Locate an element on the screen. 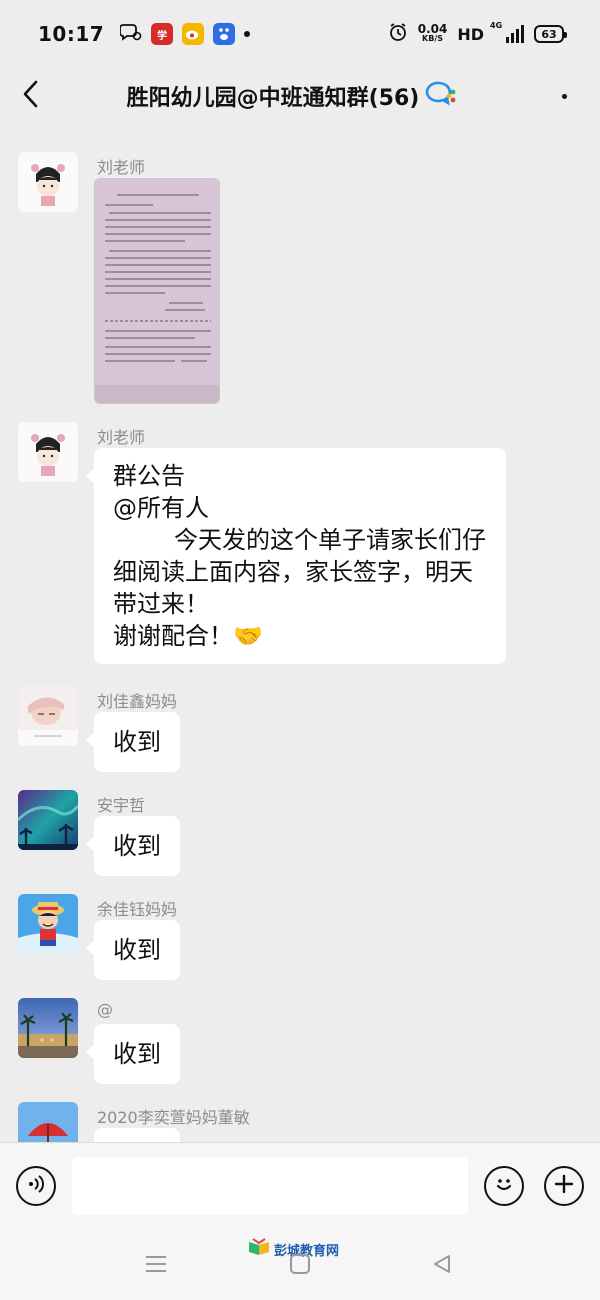  book-logo-icon is located at coordinates (259, 1249).